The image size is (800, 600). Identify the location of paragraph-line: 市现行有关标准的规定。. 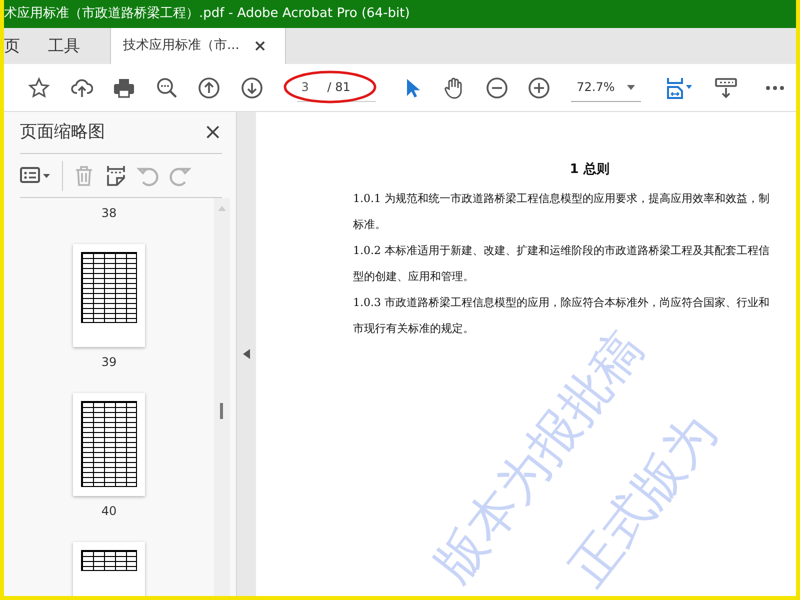
(414, 328).